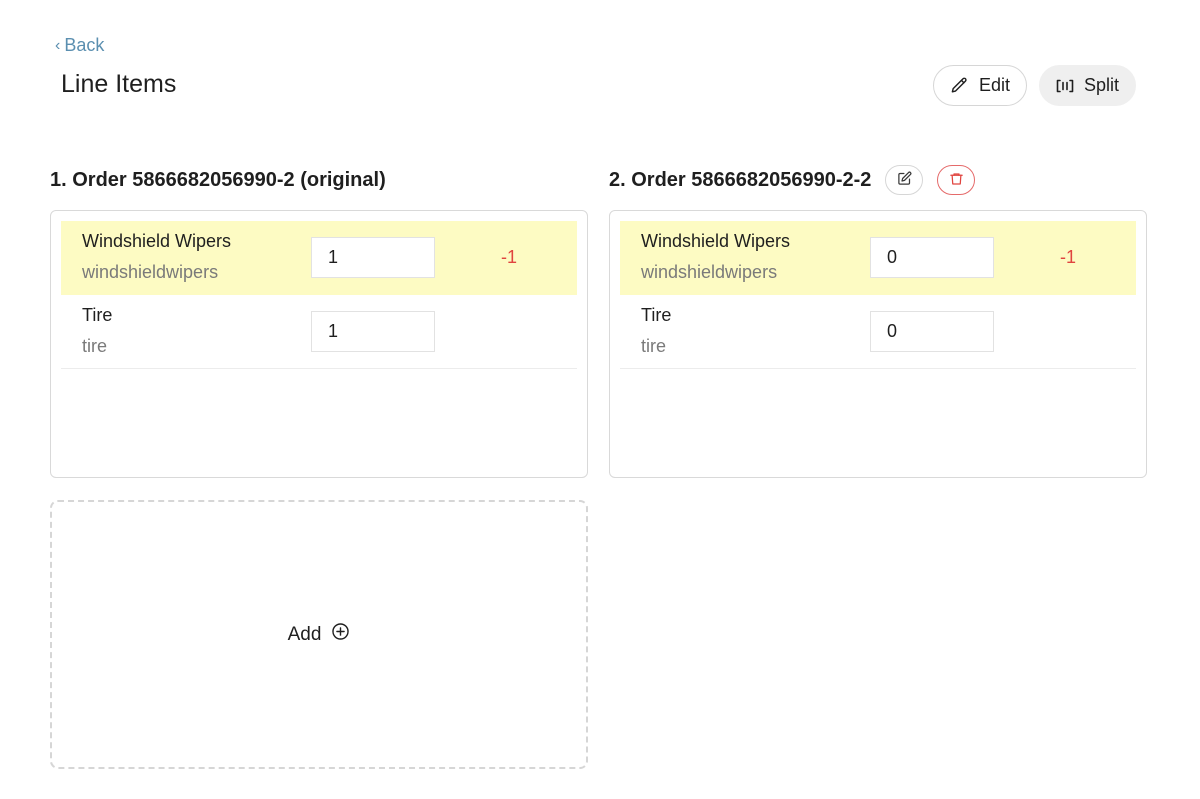  What do you see at coordinates (878, 180) in the screenshot?
I see `order-header: 2. Order 5866682056990-2-2` at bounding box center [878, 180].